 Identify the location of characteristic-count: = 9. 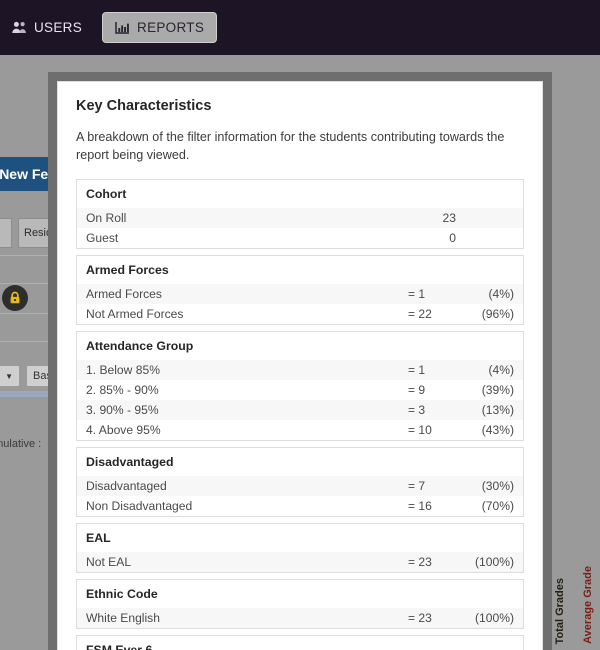
(417, 389).